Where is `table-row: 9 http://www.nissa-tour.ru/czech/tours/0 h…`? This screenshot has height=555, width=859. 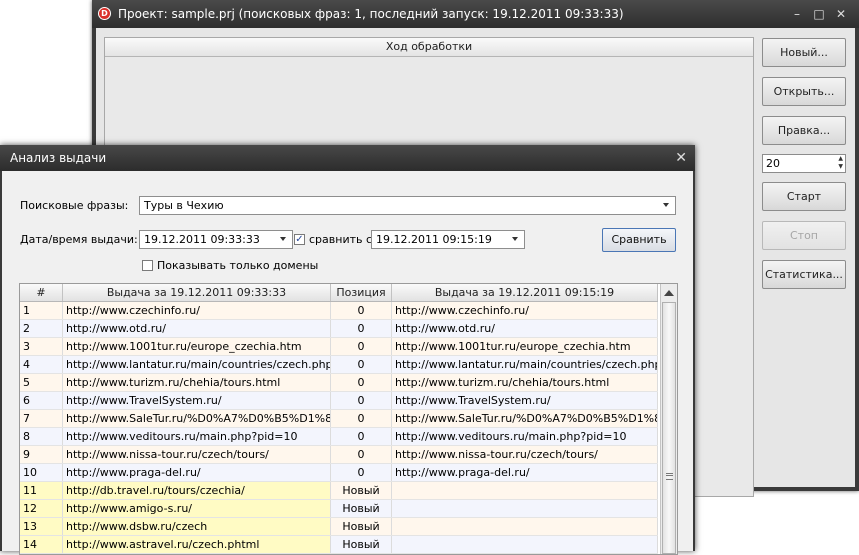 table-row: 9 http://www.nissa-tour.ru/czech/tours/0 h… is located at coordinates (339, 455).